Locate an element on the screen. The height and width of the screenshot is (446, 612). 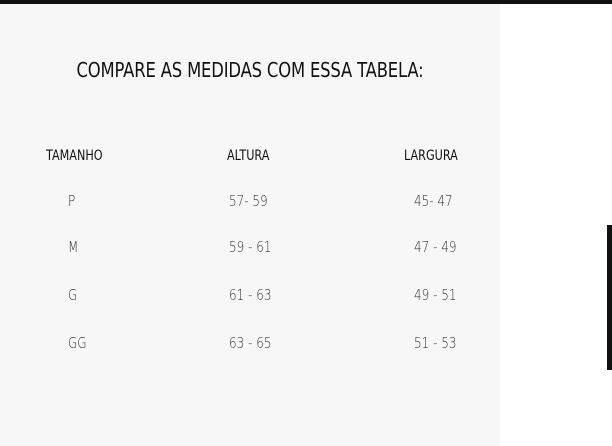
right-edge-bar is located at coordinates (609, 297).